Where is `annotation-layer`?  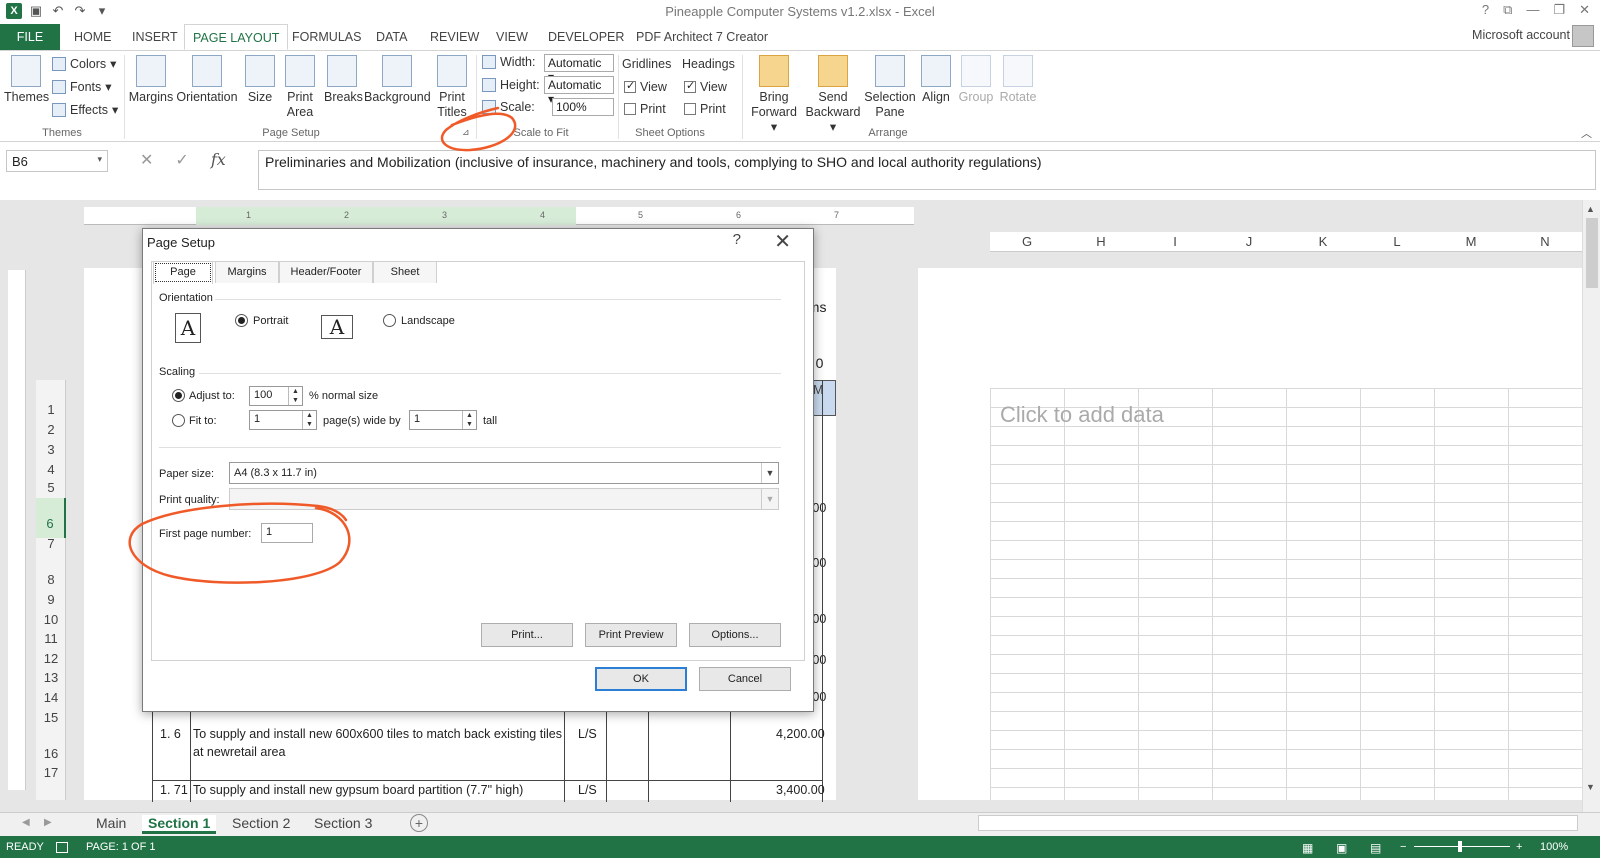 annotation-layer is located at coordinates (322, 345).